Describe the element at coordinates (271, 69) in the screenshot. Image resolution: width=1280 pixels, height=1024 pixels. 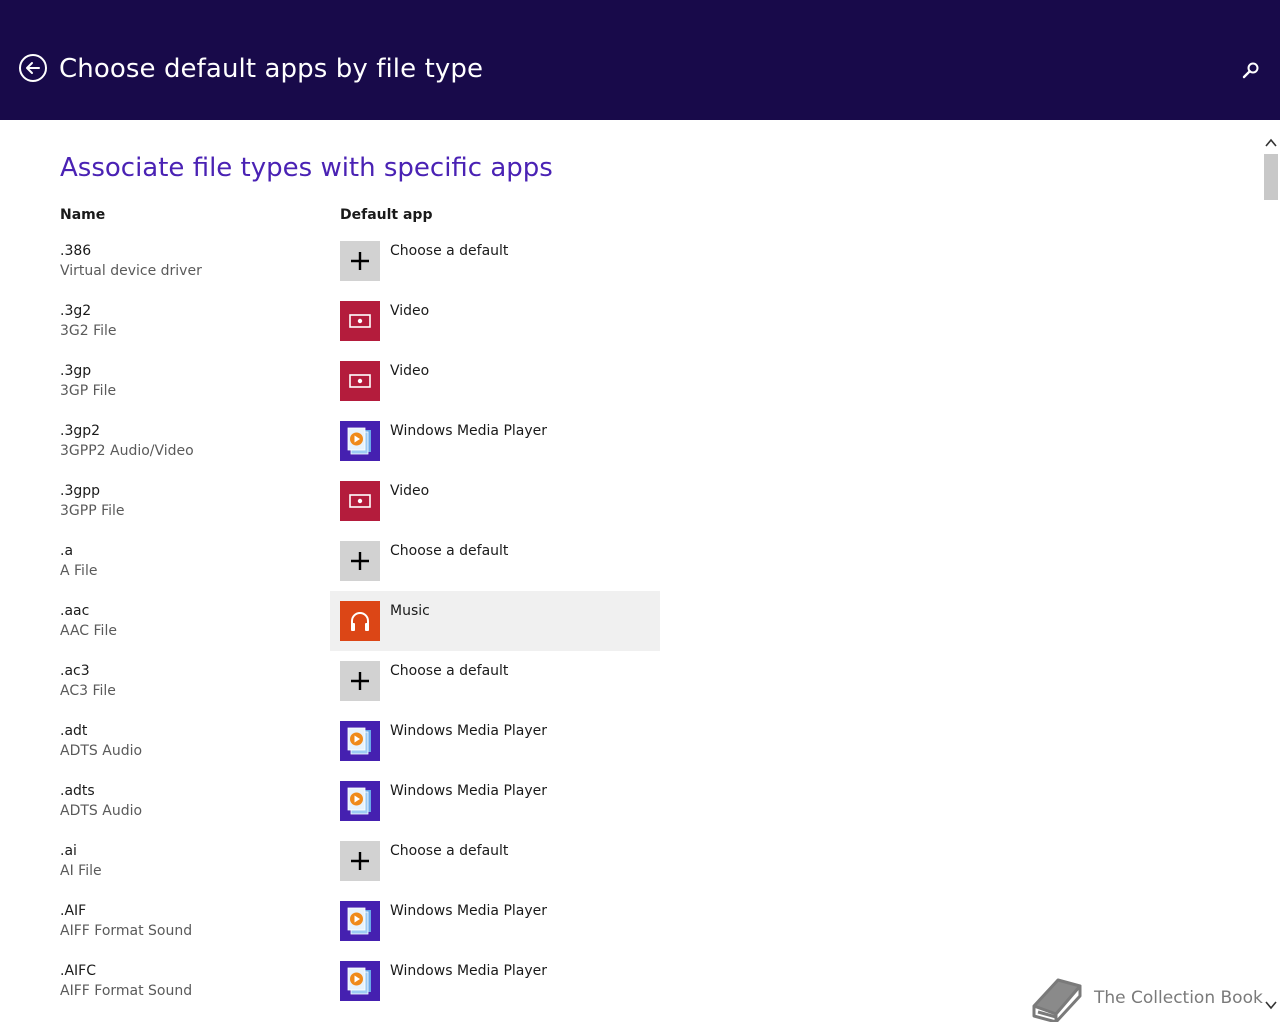
I see `page-title: Choose default apps by file type` at that location.